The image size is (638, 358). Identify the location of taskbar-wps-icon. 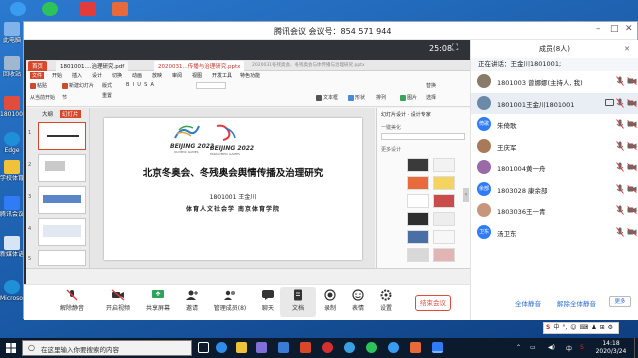
(415, 347).